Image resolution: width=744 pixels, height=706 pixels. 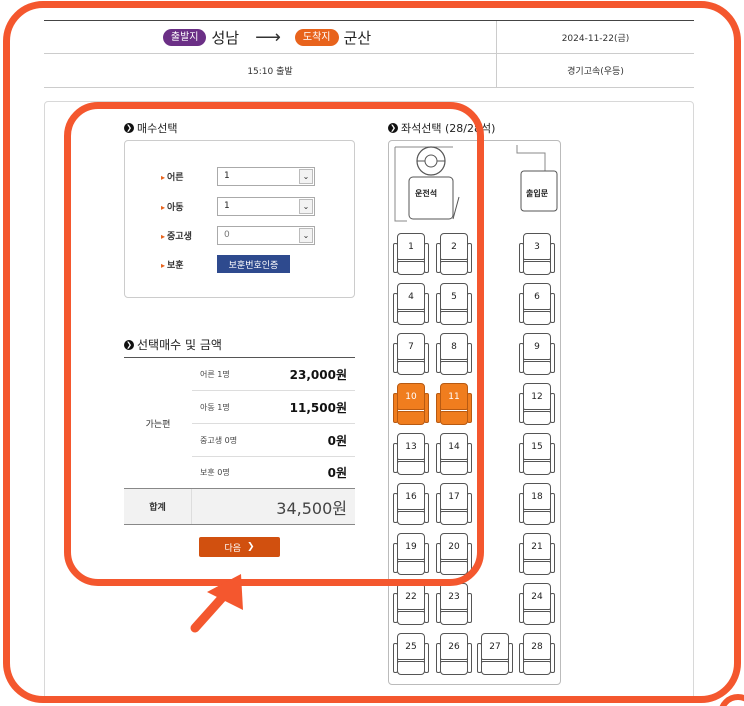 I want to click on arrival-city: 군산, so click(x=357, y=37).